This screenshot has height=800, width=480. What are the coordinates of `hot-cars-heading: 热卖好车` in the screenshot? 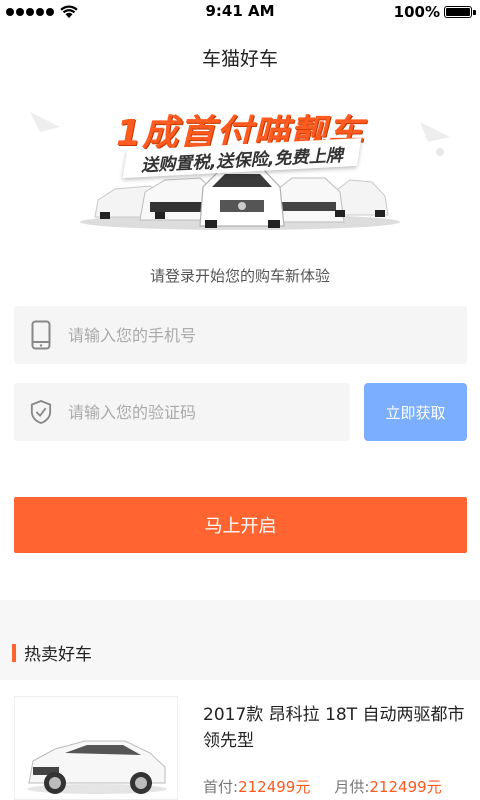 It's located at (52, 652).